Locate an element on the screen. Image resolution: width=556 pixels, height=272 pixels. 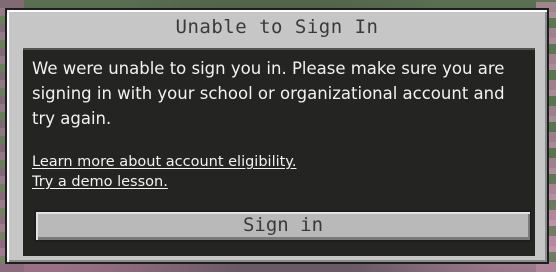
sign-in-button: Sign in is located at coordinates (283, 226).